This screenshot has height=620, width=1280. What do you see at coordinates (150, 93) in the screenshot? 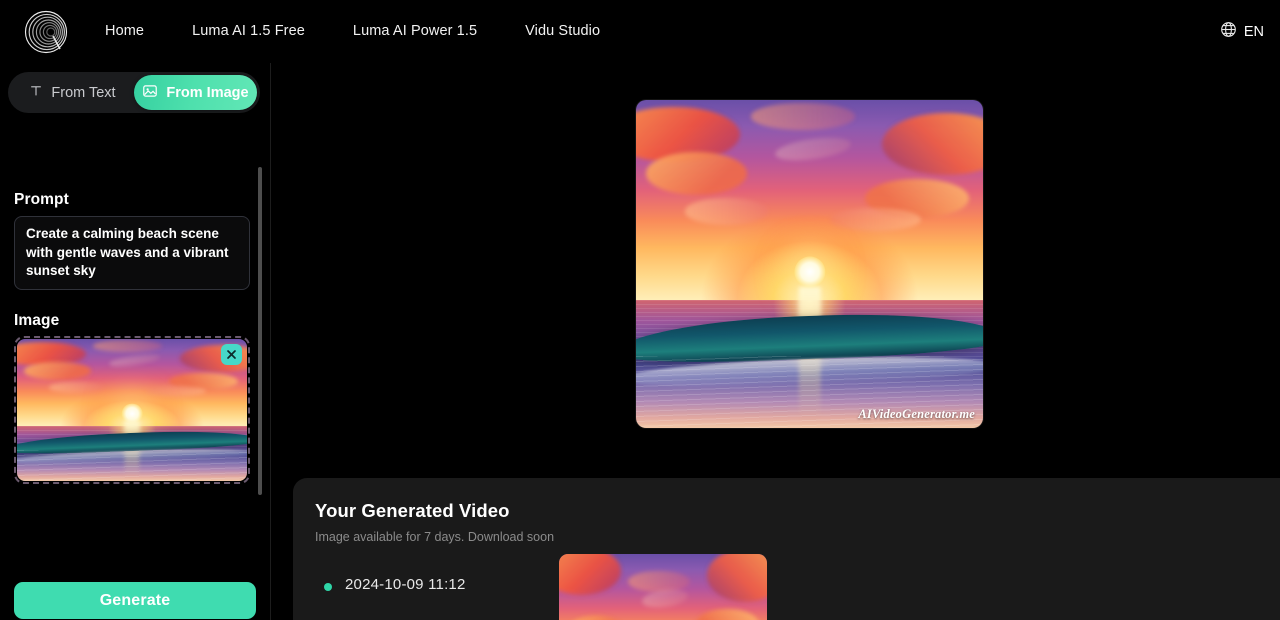
I see `image-icon` at bounding box center [150, 93].